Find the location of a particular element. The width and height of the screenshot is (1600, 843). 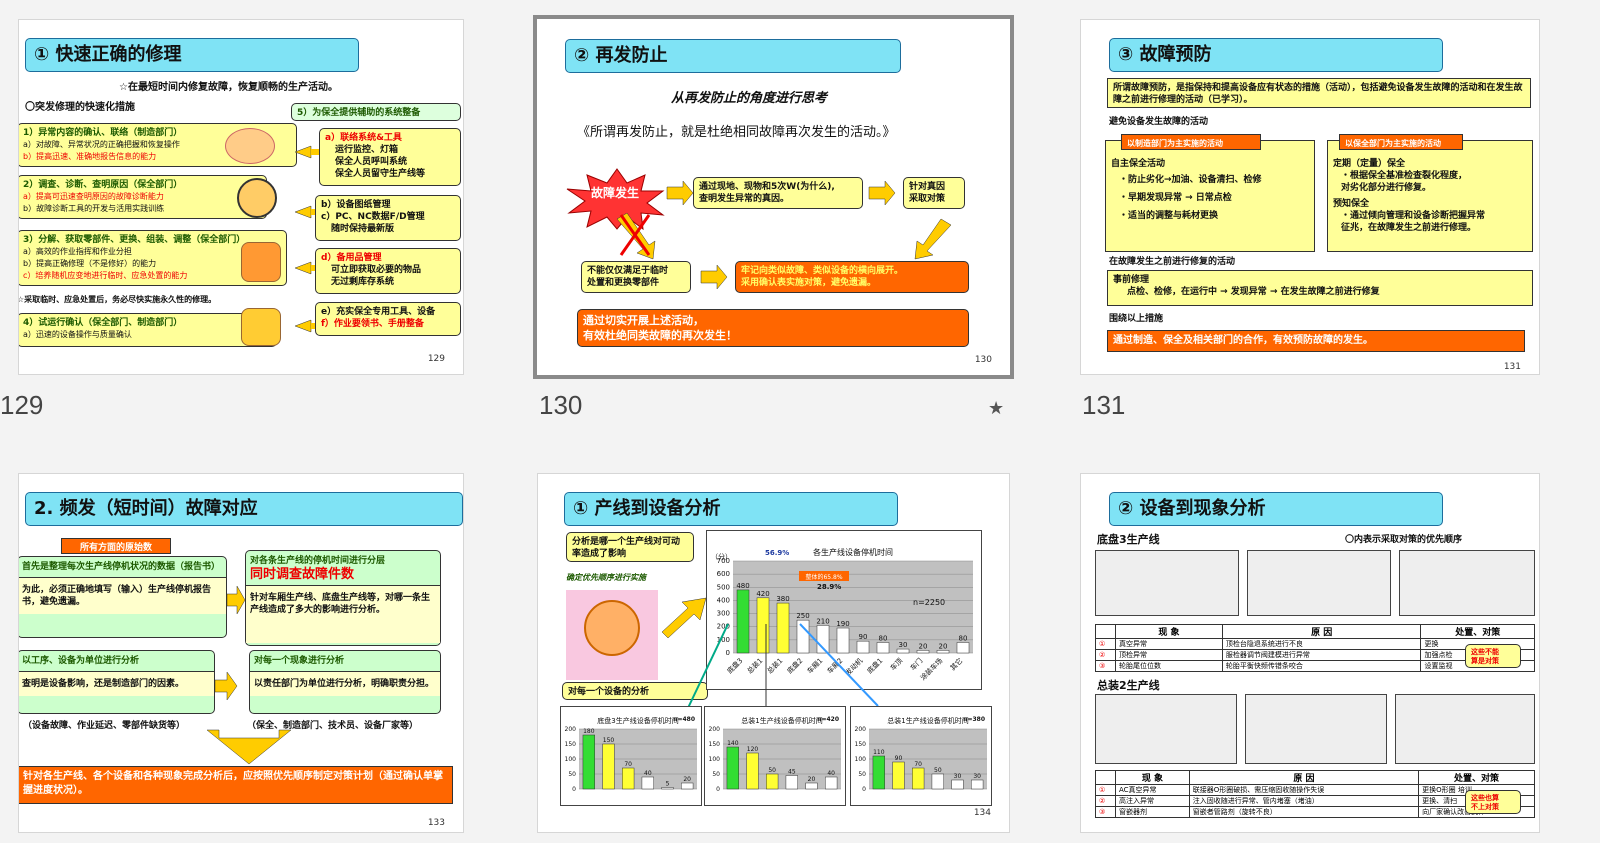

support-box-a: a）联络系统&工具 运行监控、灯箱 保全人员呼叫系统 保全人员留守生产线等 is located at coordinates (390, 157).